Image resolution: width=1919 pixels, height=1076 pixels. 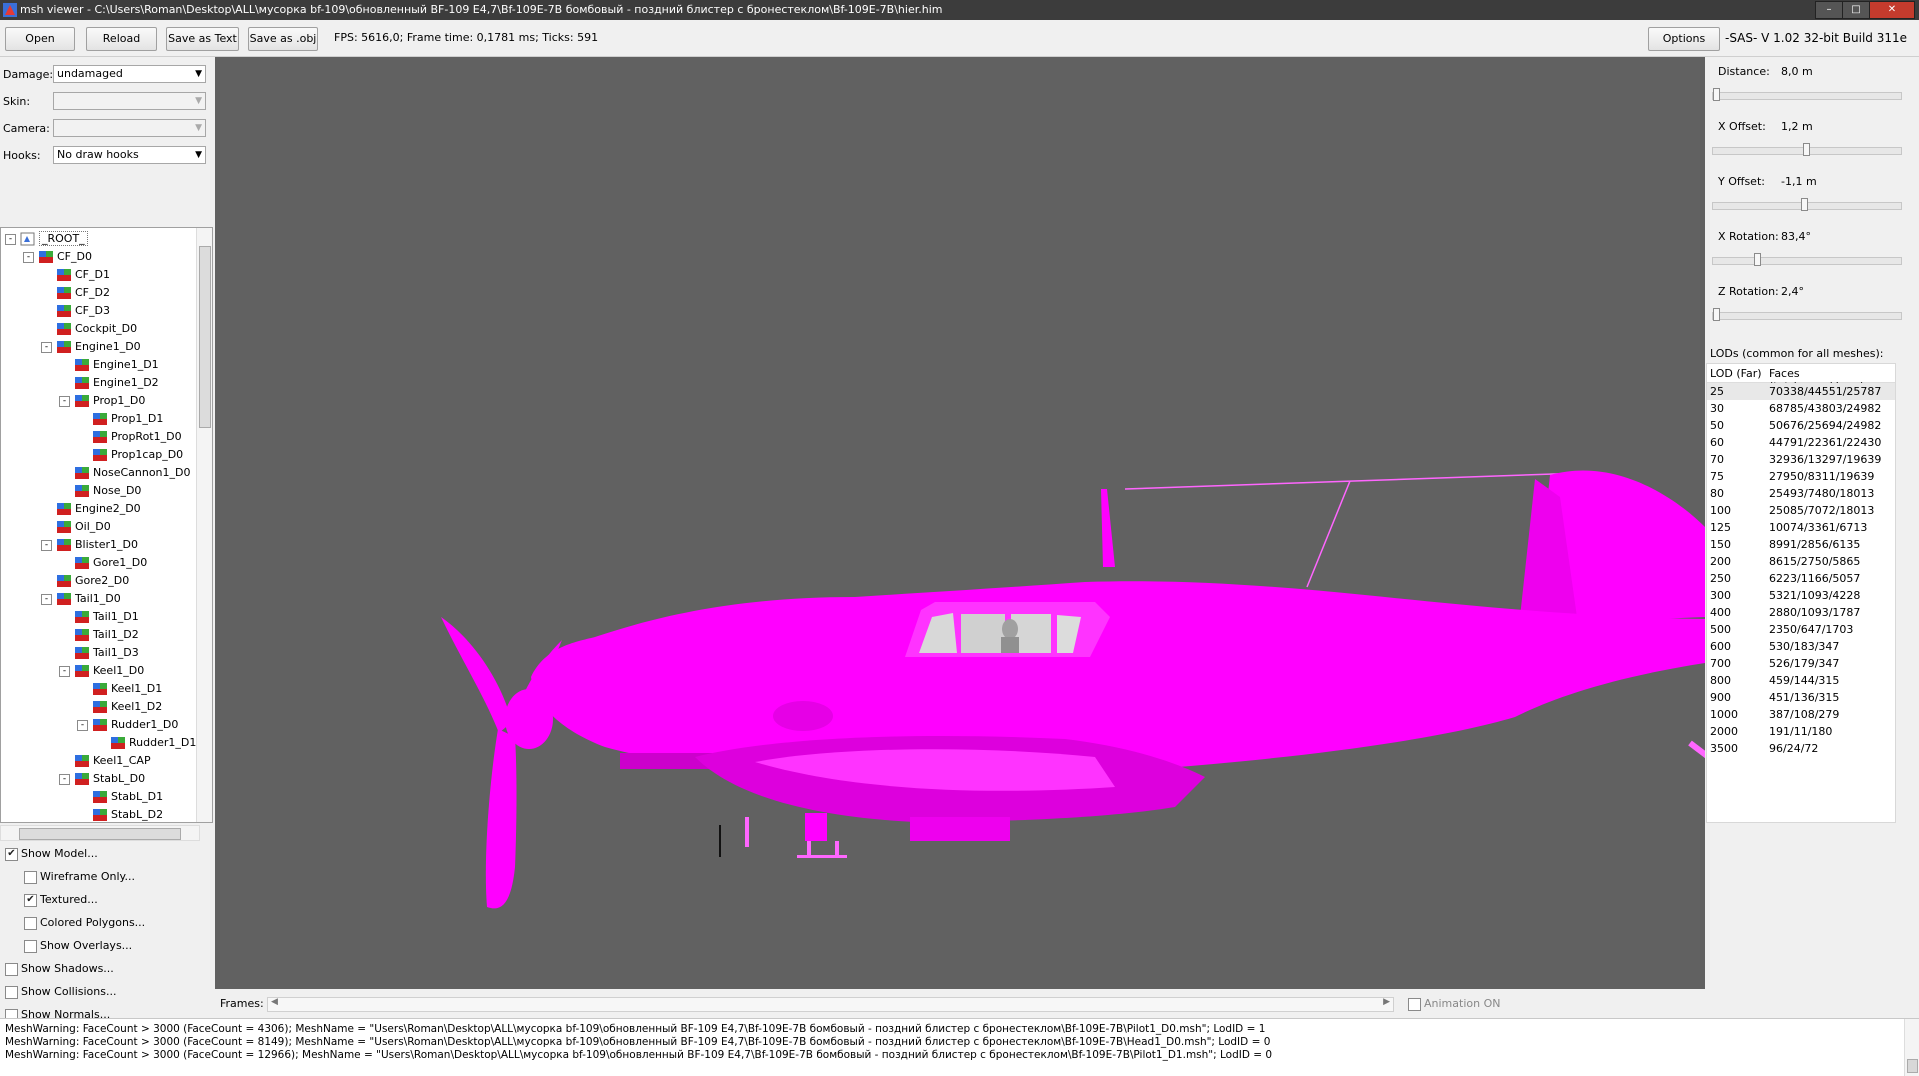 What do you see at coordinates (1801, 578) in the screenshot?
I see `table-row: 250 6223/1166/5057` at bounding box center [1801, 578].